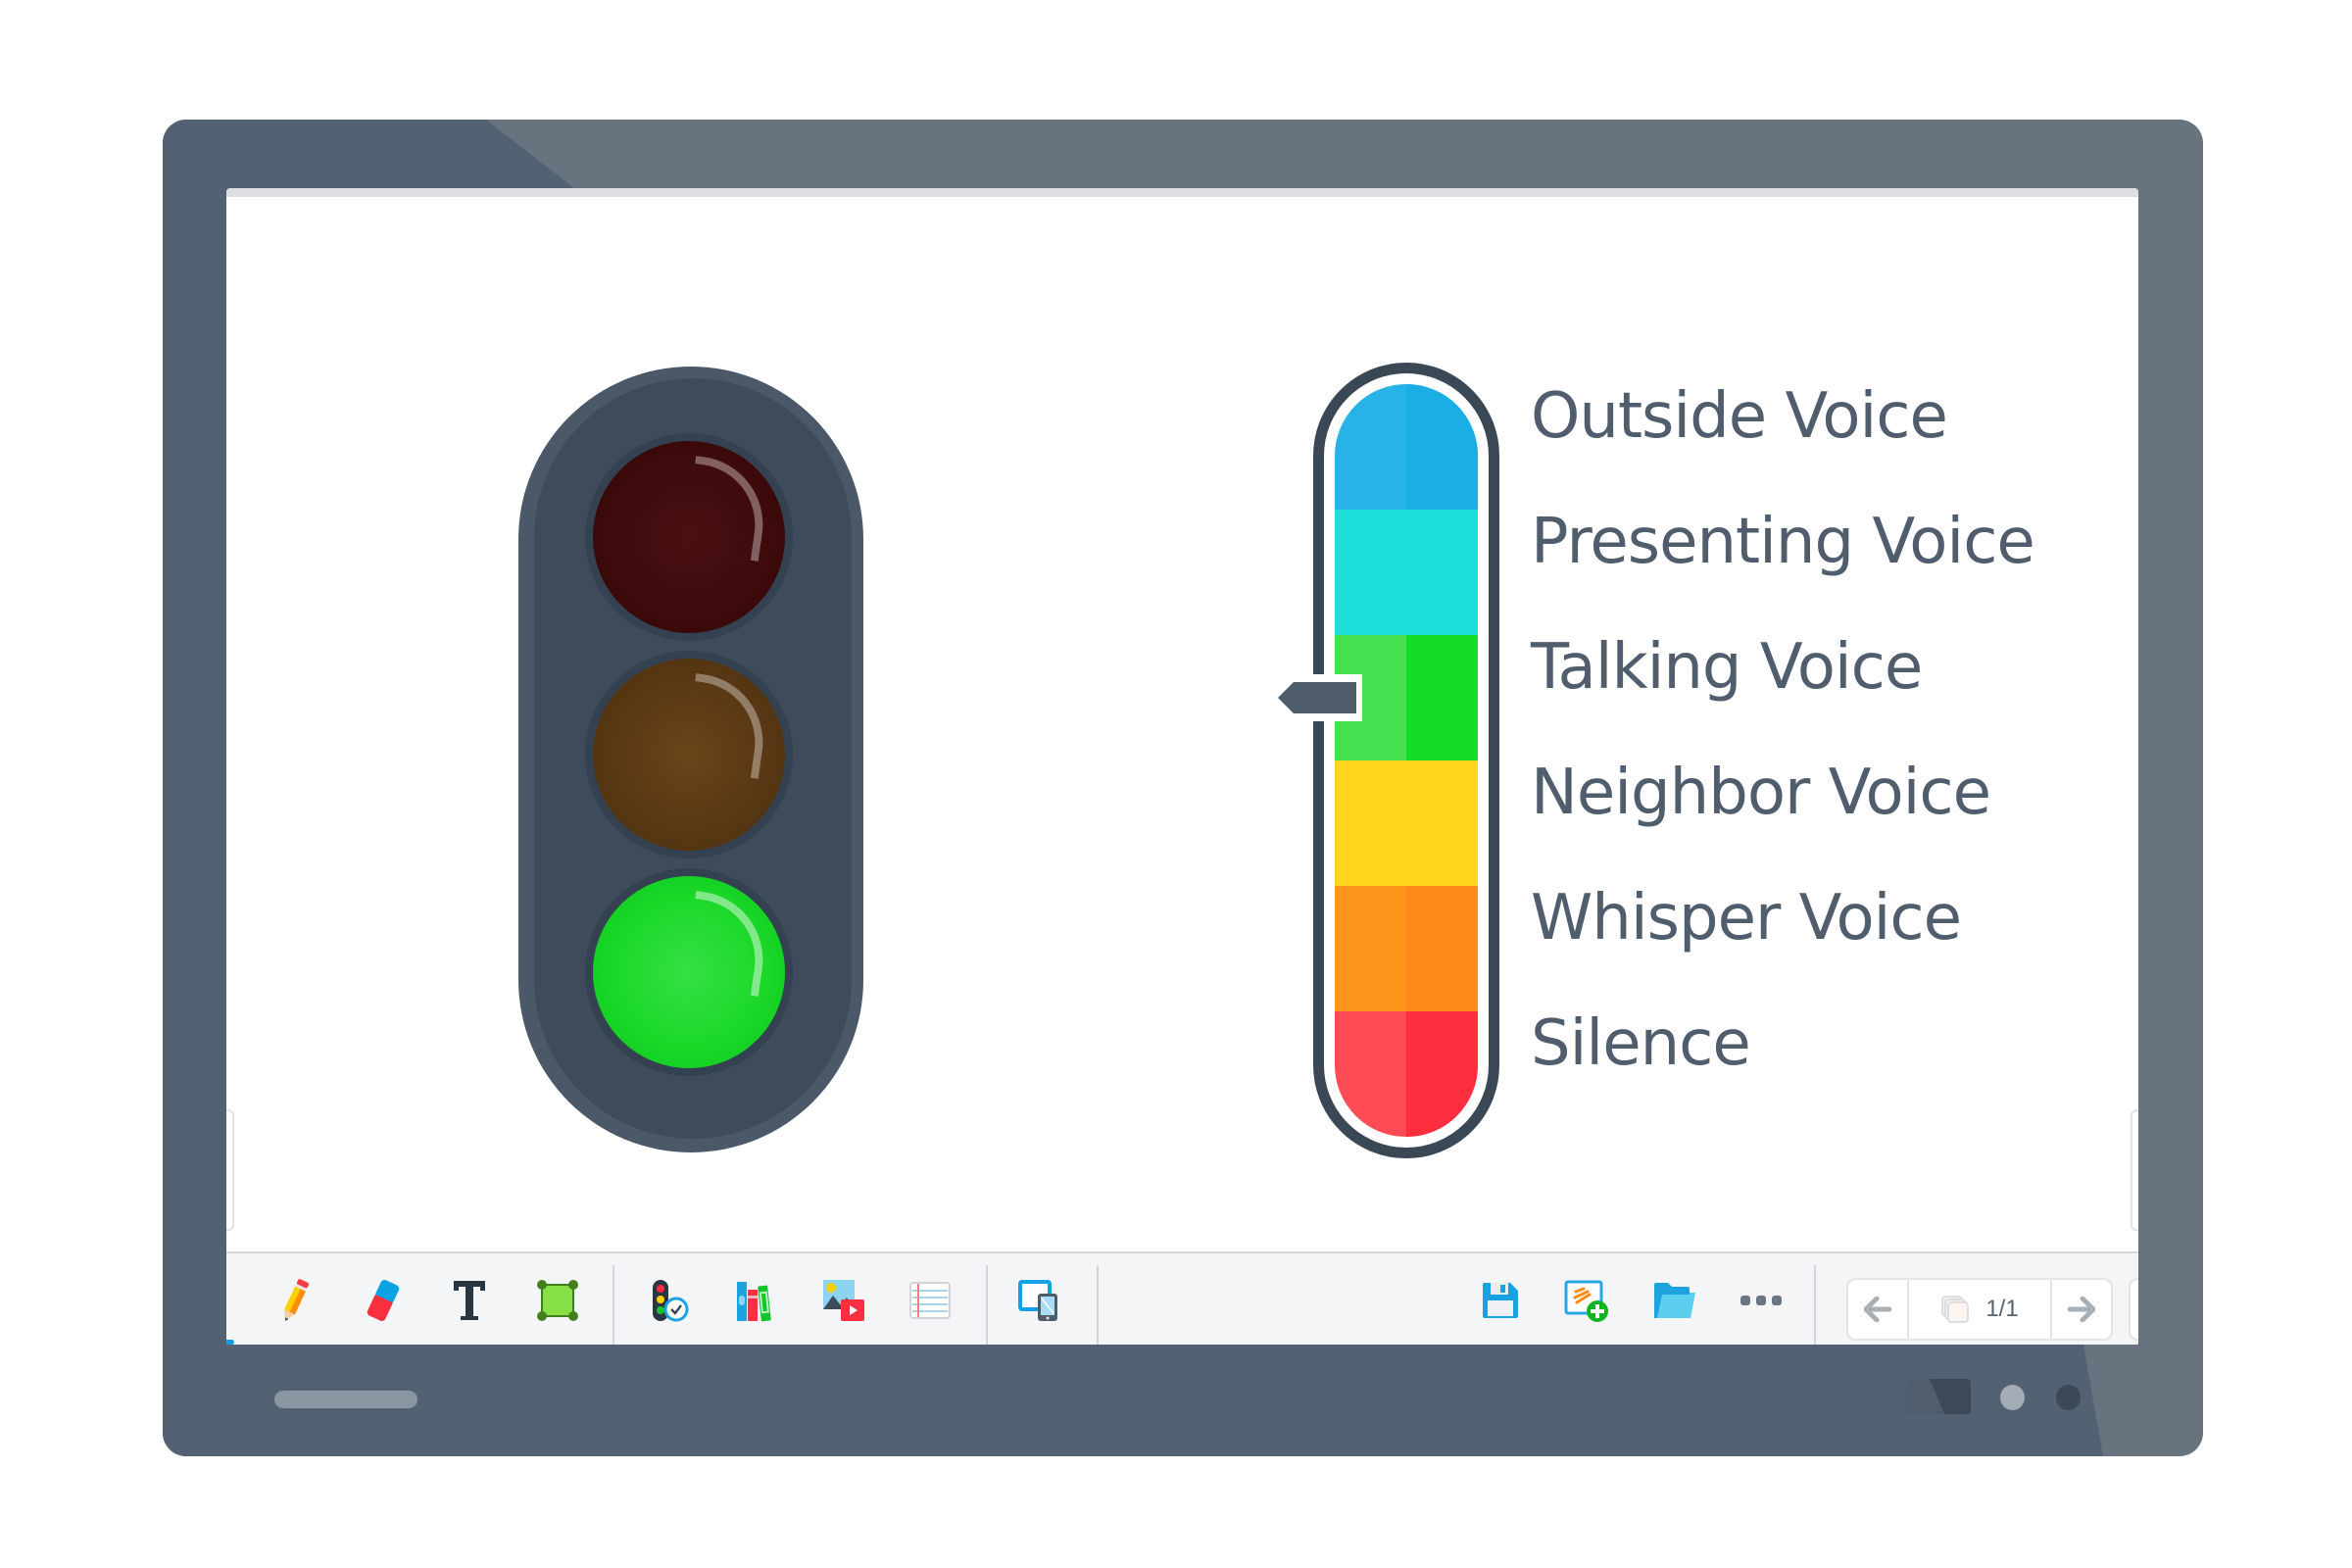  I want to click on save-icon, so click(1500, 1300).